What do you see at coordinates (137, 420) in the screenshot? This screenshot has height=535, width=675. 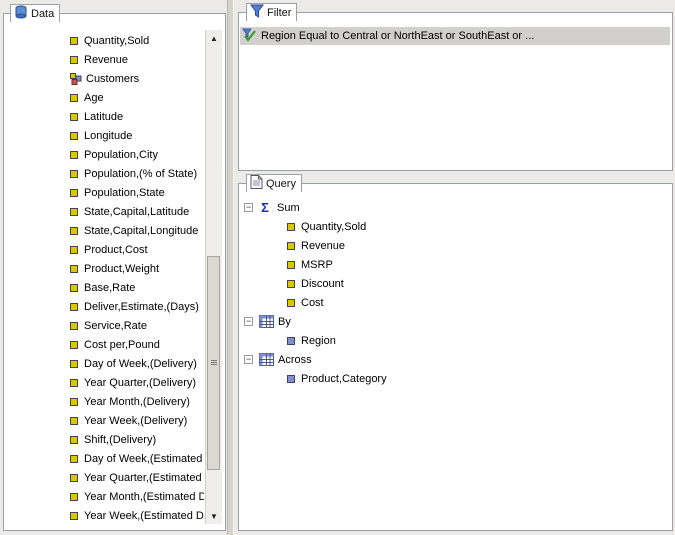 I see `data-field-item: Year Week,(Delivery)` at bounding box center [137, 420].